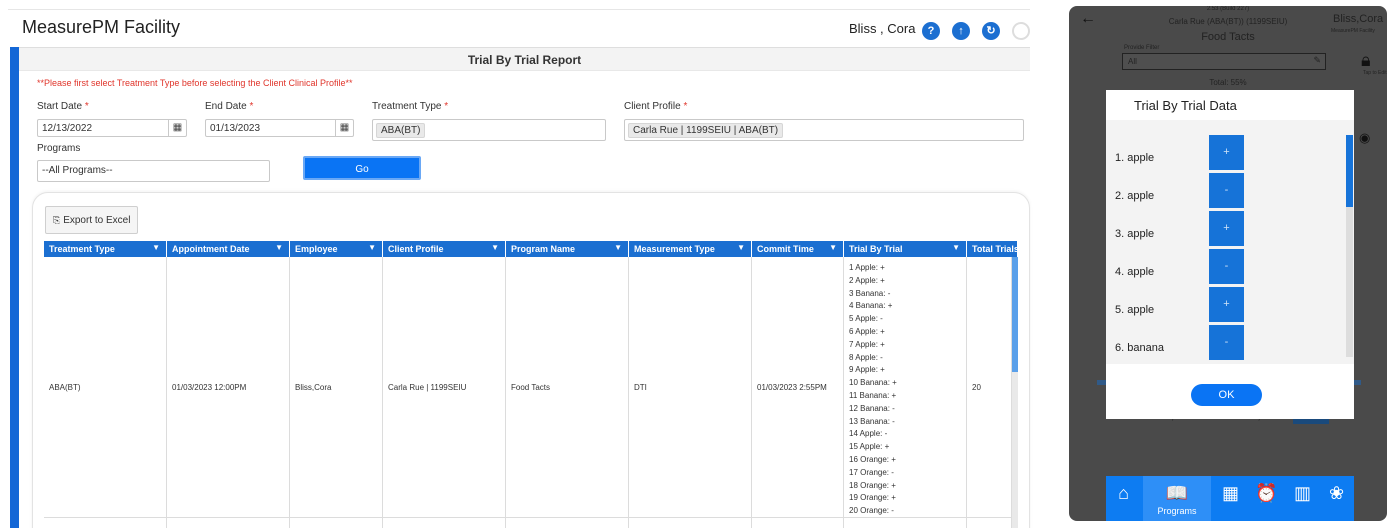  What do you see at coordinates (872, 421) in the screenshot?
I see `trial-line: 13 Banana: -` at bounding box center [872, 421].